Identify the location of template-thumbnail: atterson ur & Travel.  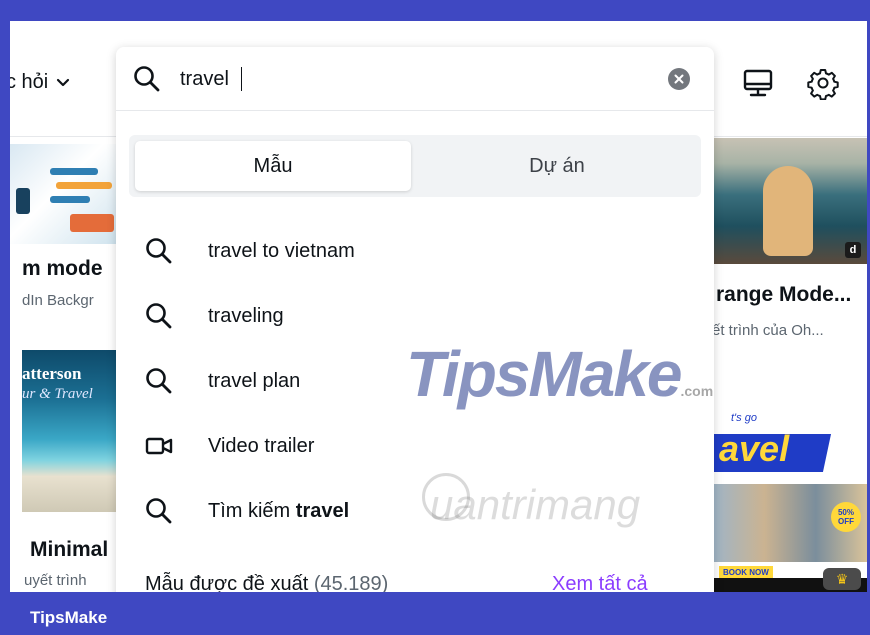
(70, 431).